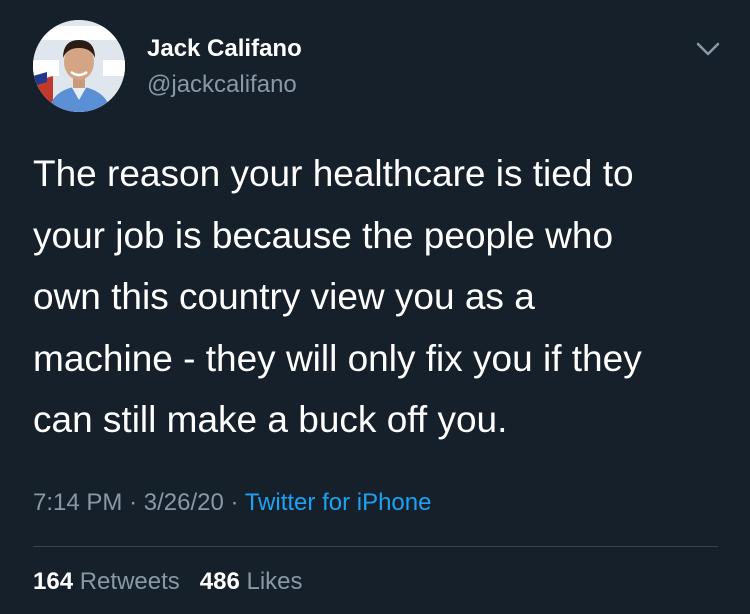 The width and height of the screenshot is (750, 614). What do you see at coordinates (708, 49) in the screenshot?
I see `chevron-down-icon` at bounding box center [708, 49].